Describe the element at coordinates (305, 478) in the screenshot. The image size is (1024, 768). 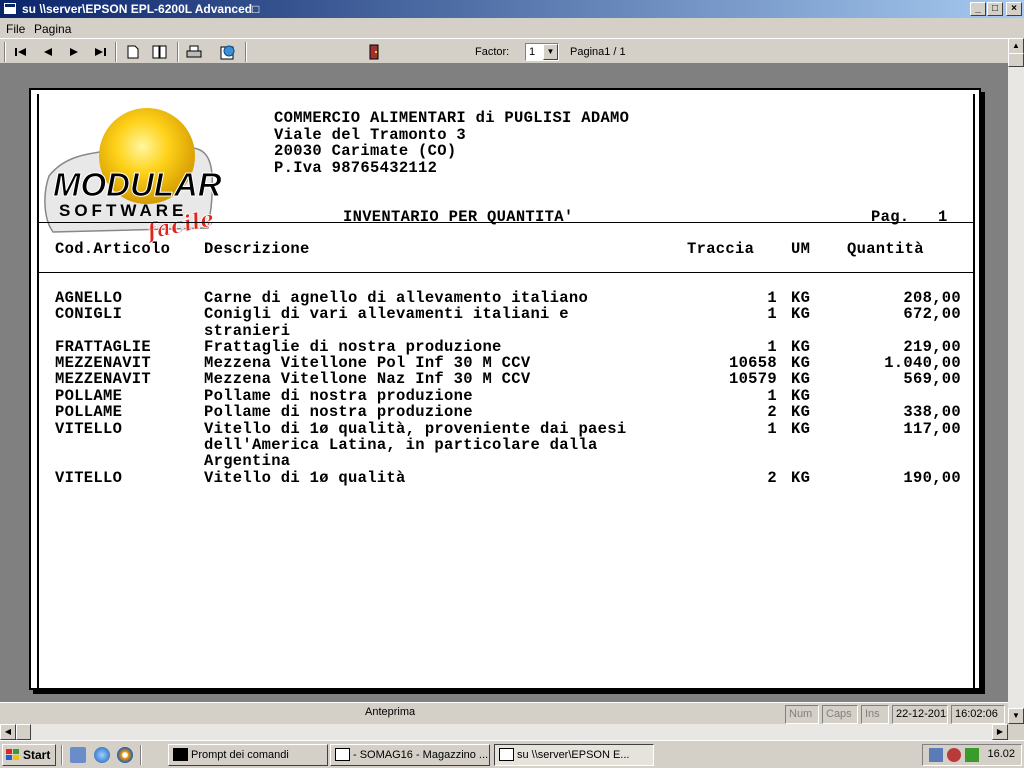
I see `row-description: Vitello di 1ø qualità` at that location.